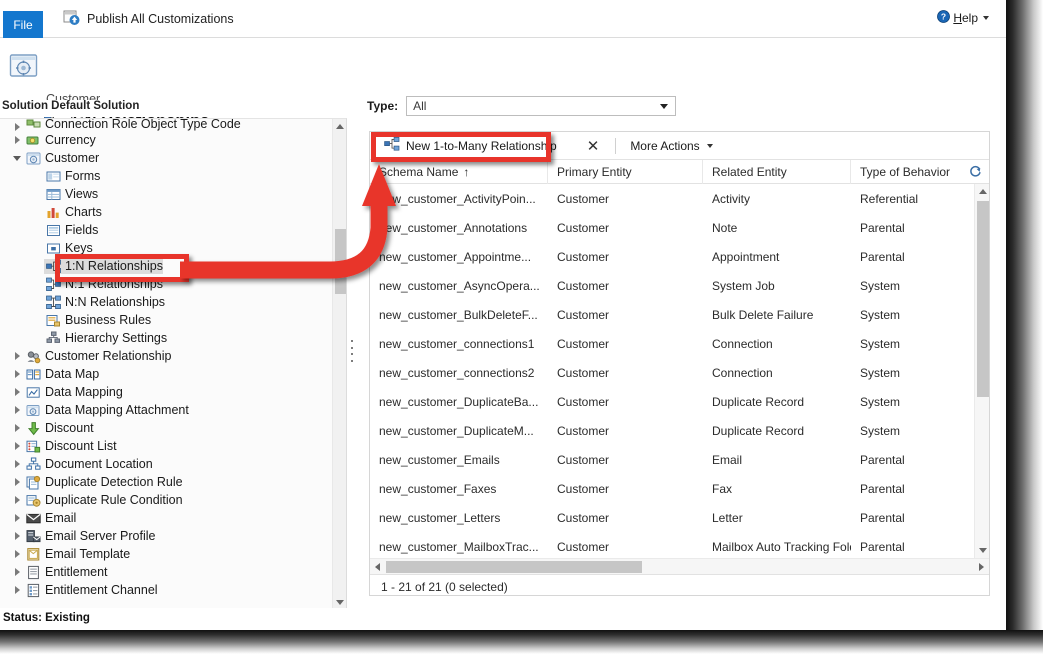 The image size is (1043, 654). Describe the element at coordinates (97, 356) in the screenshot. I see `tree-item-content: Customer Relationship` at that location.